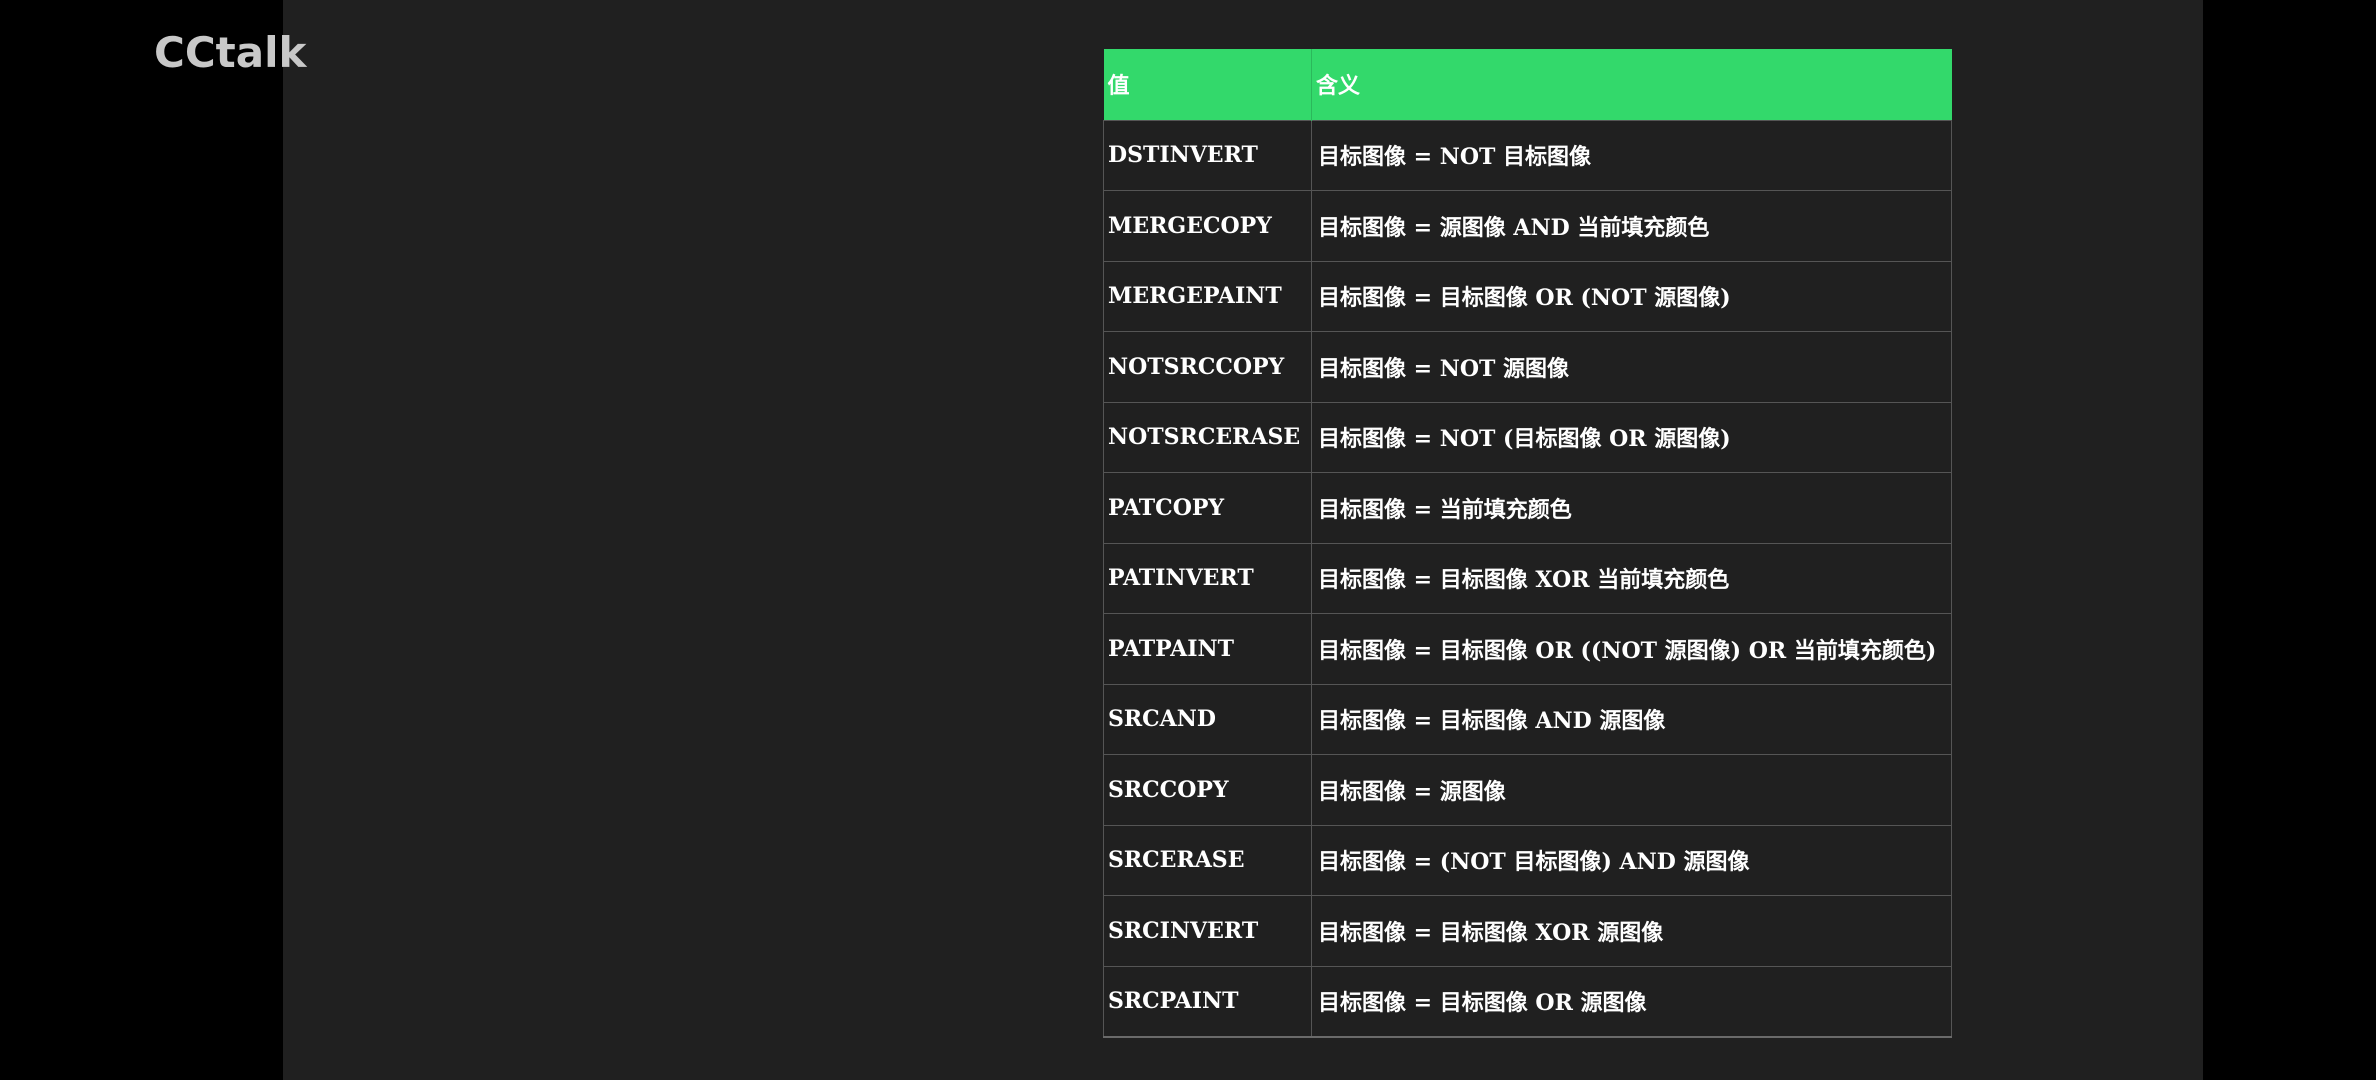 This screenshot has height=1080, width=2376. Describe the element at coordinates (1631, 155) in the screenshot. I see `cell-meaning: 目标图像 = NOT 目标图像` at that location.